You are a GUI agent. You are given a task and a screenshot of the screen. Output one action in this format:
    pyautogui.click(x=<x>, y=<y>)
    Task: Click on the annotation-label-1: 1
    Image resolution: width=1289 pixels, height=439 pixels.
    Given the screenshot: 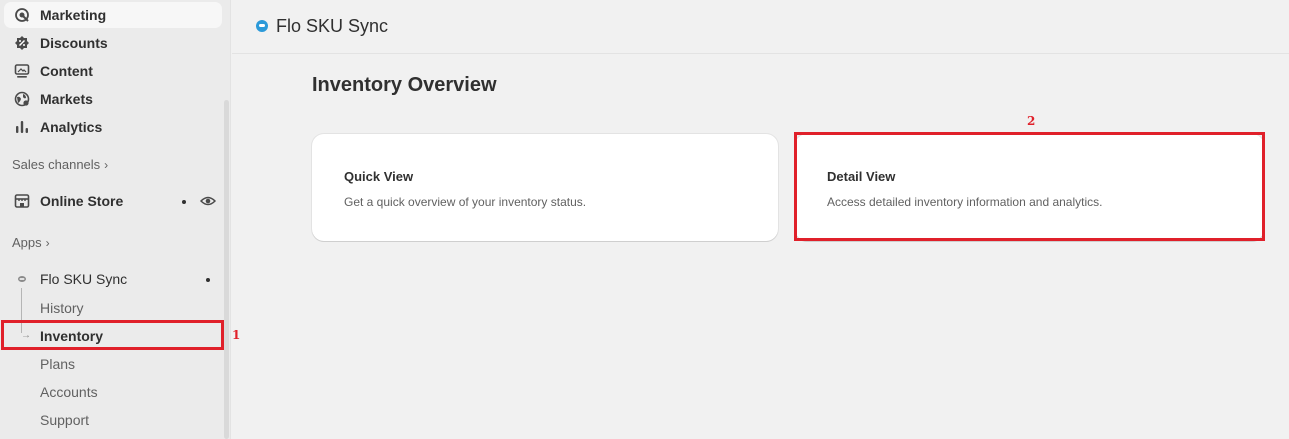 What is the action you would take?
    pyautogui.click(x=236, y=335)
    